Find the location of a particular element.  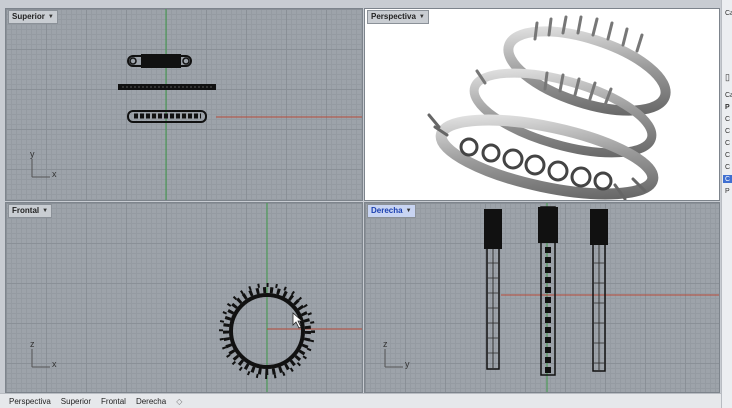

viewport-label-perspective: Perspectiva ▼ is located at coordinates (398, 17).